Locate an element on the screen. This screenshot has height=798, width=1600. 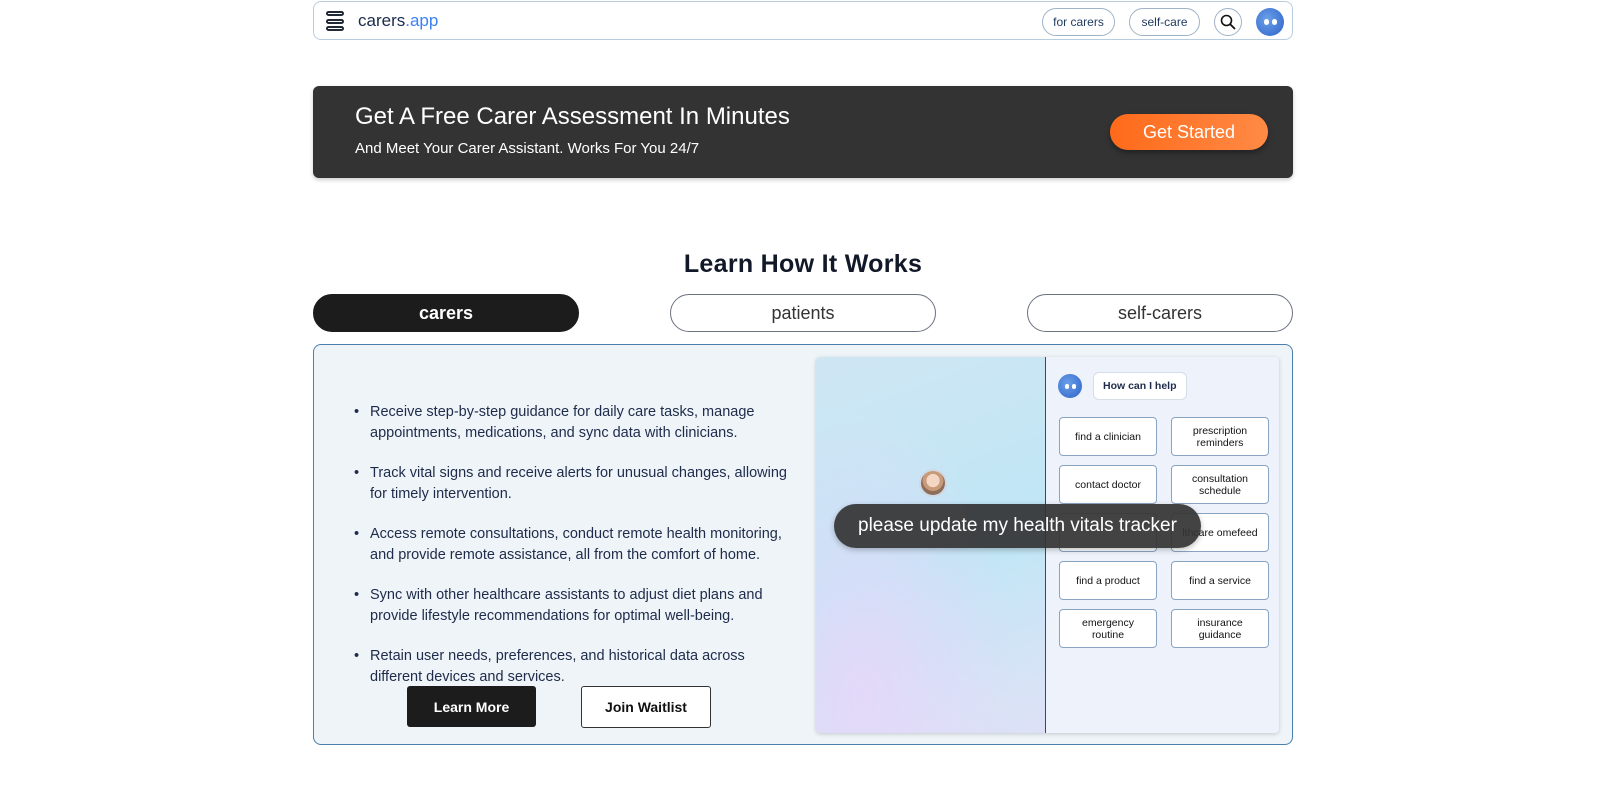
get-started-button: Get Started is located at coordinates (1189, 132).